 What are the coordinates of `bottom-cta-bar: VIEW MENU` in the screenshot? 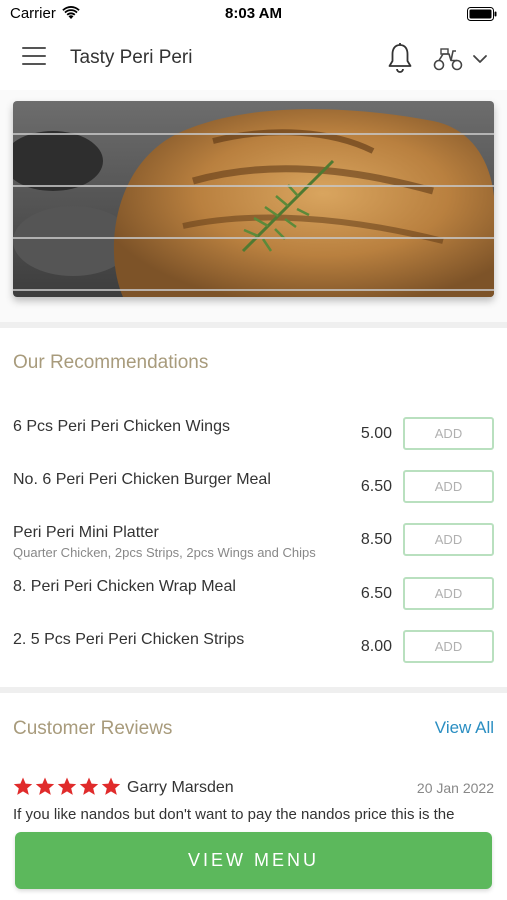 It's located at (253, 861).